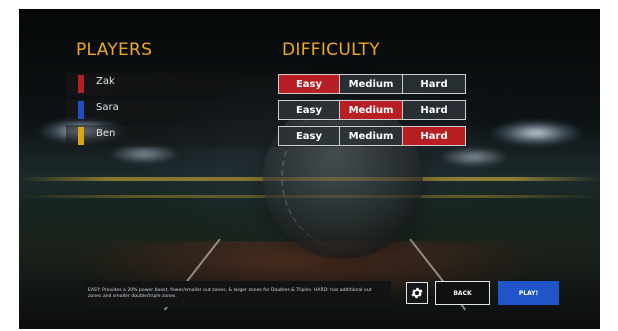 The width and height of the screenshot is (618, 331). I want to click on settings-button, so click(417, 293).